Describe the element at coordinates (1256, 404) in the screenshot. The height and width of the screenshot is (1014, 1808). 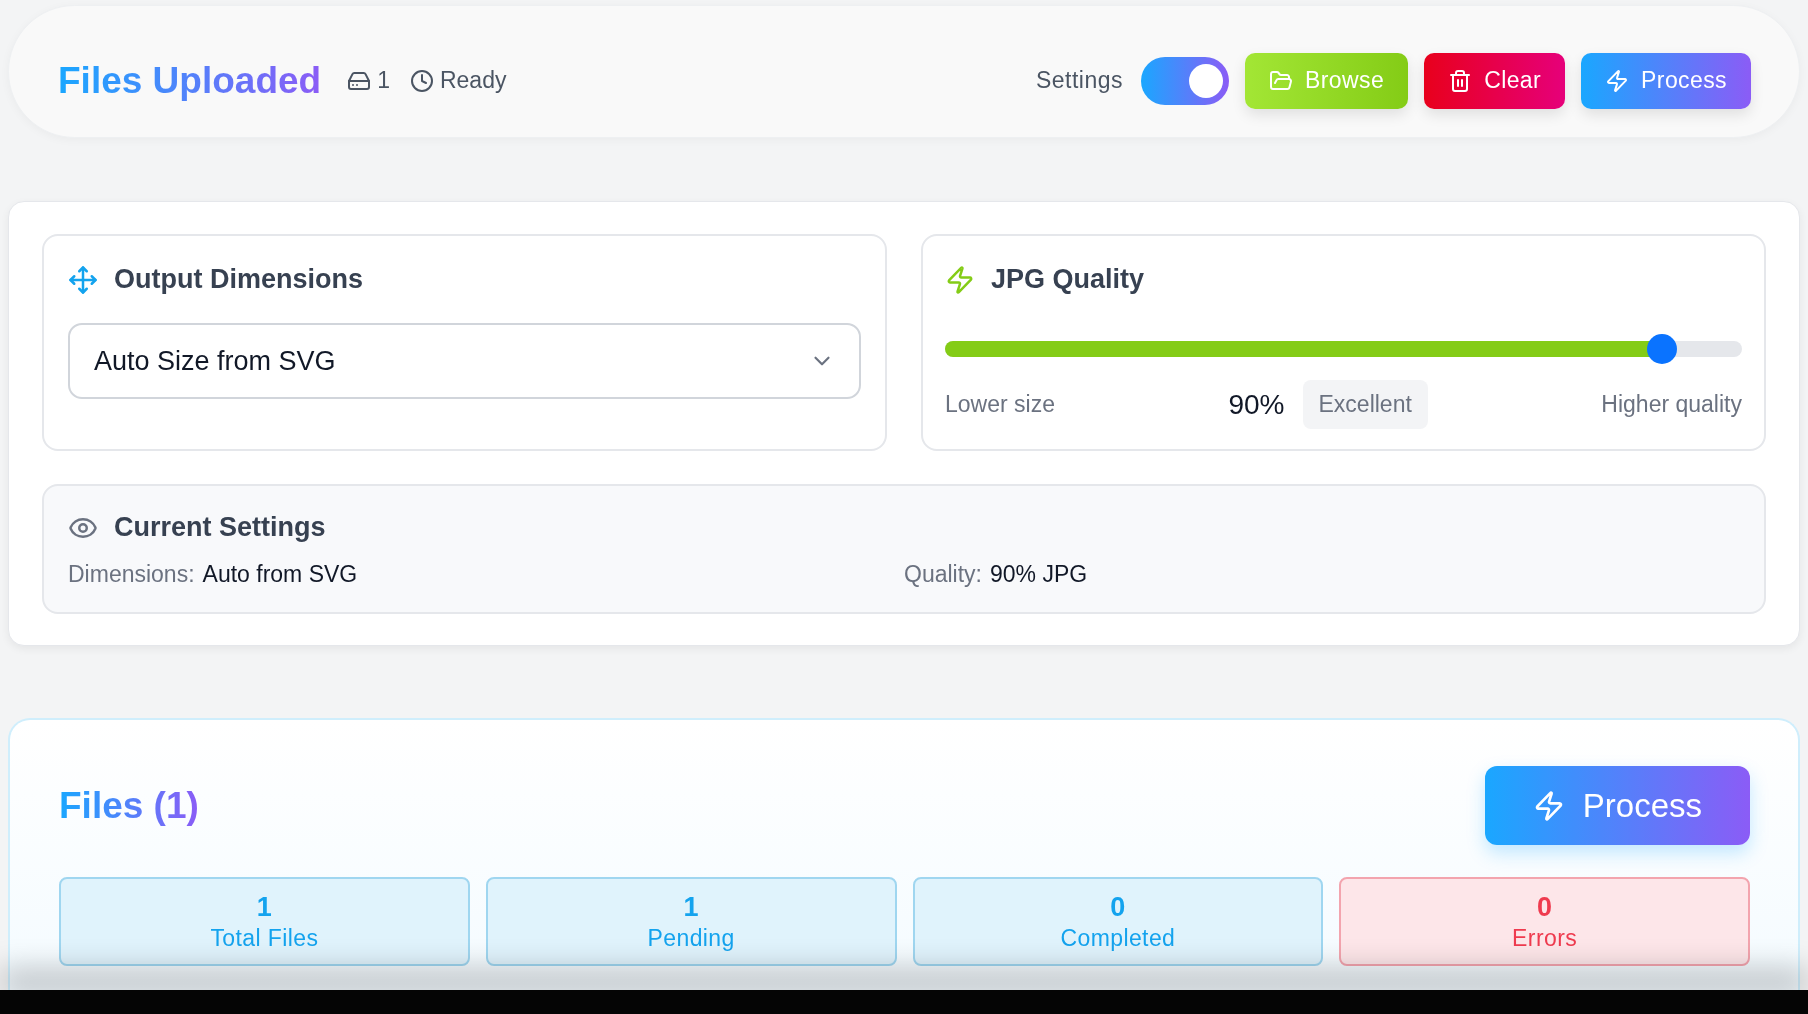
I see `quality-value: 90%` at that location.